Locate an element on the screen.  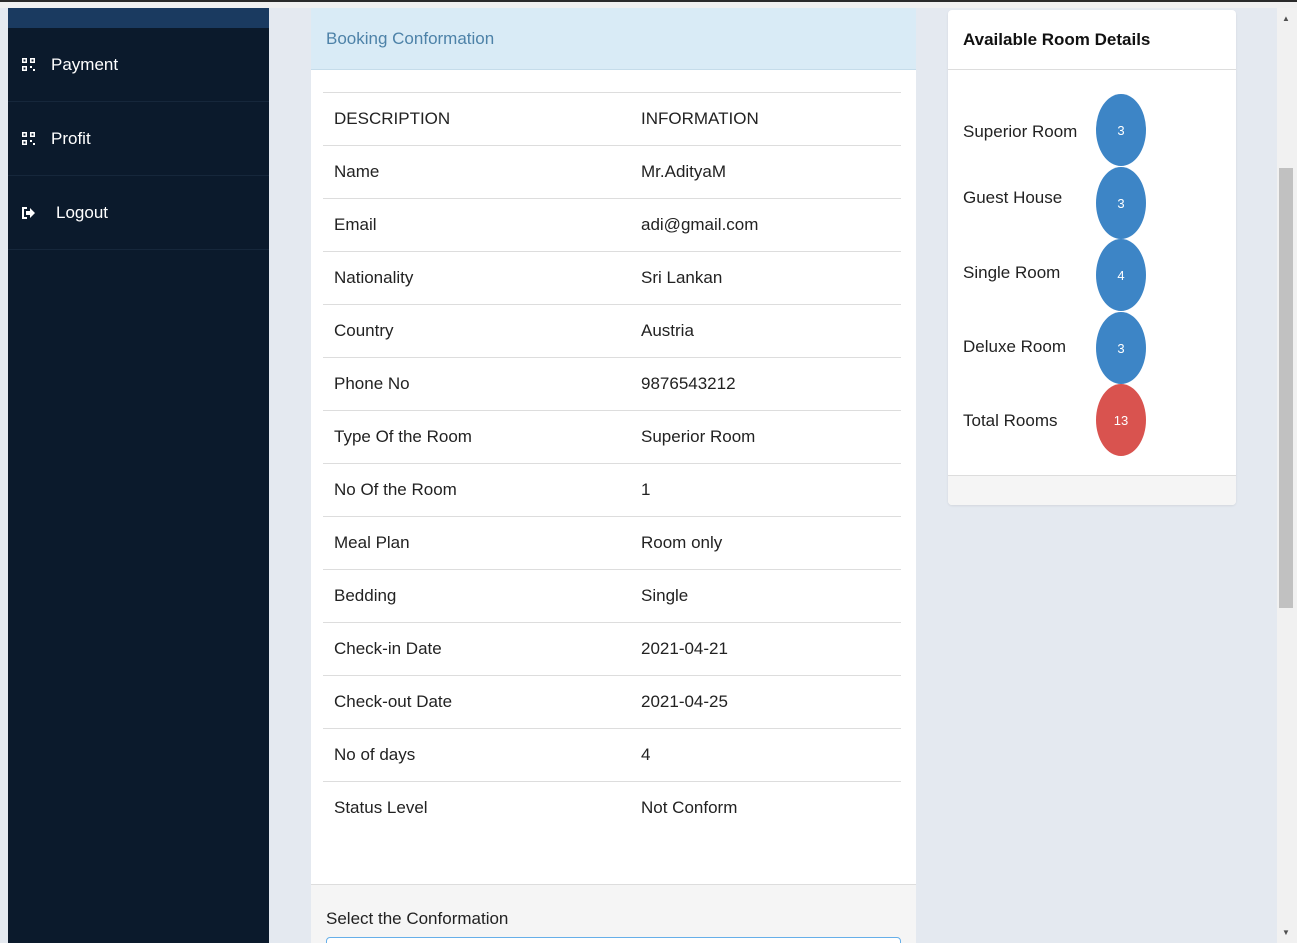
row-value: 2021-04-21 is located at coordinates (684, 648).